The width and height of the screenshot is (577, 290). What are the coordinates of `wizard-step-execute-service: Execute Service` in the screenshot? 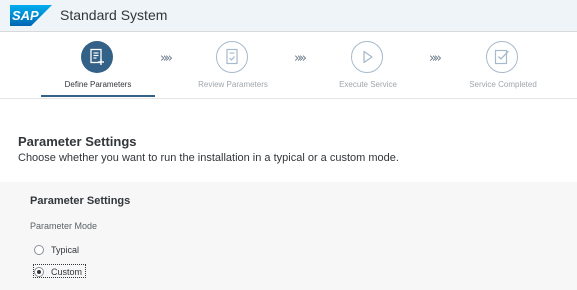 It's located at (368, 65).